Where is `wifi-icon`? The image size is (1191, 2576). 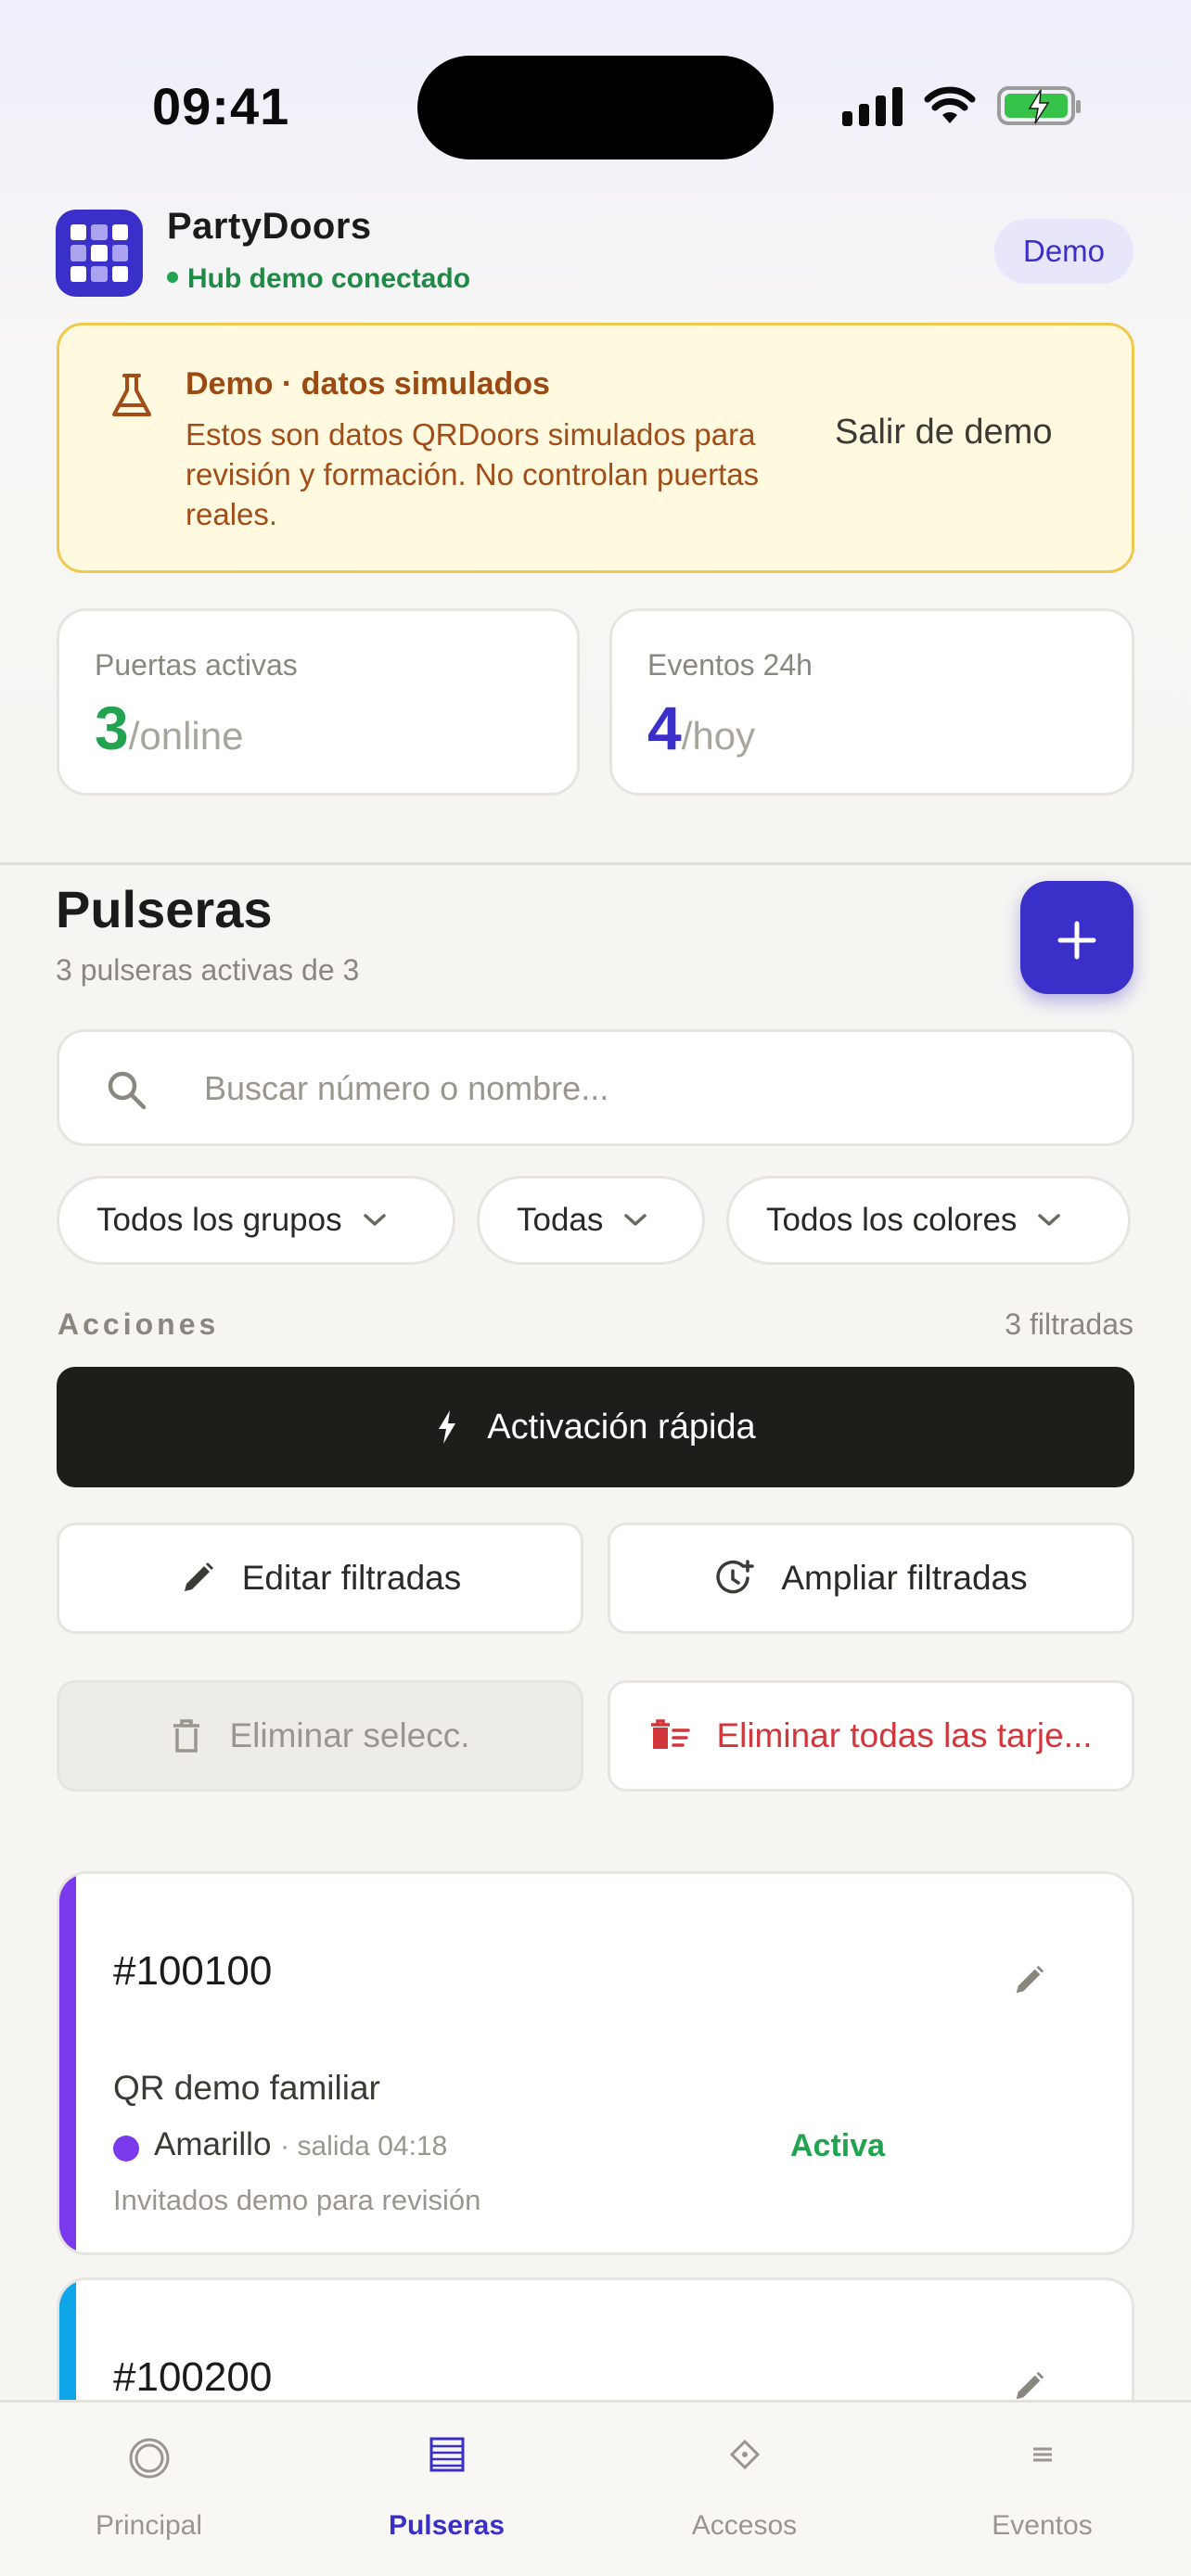 wifi-icon is located at coordinates (950, 105).